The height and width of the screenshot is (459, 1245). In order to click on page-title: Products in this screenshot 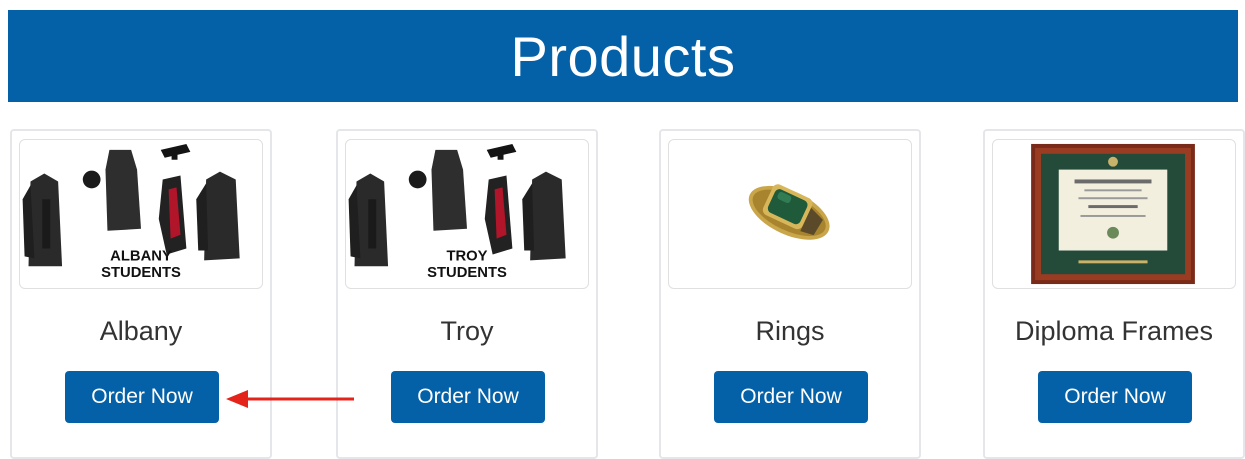, I will do `click(623, 56)`.